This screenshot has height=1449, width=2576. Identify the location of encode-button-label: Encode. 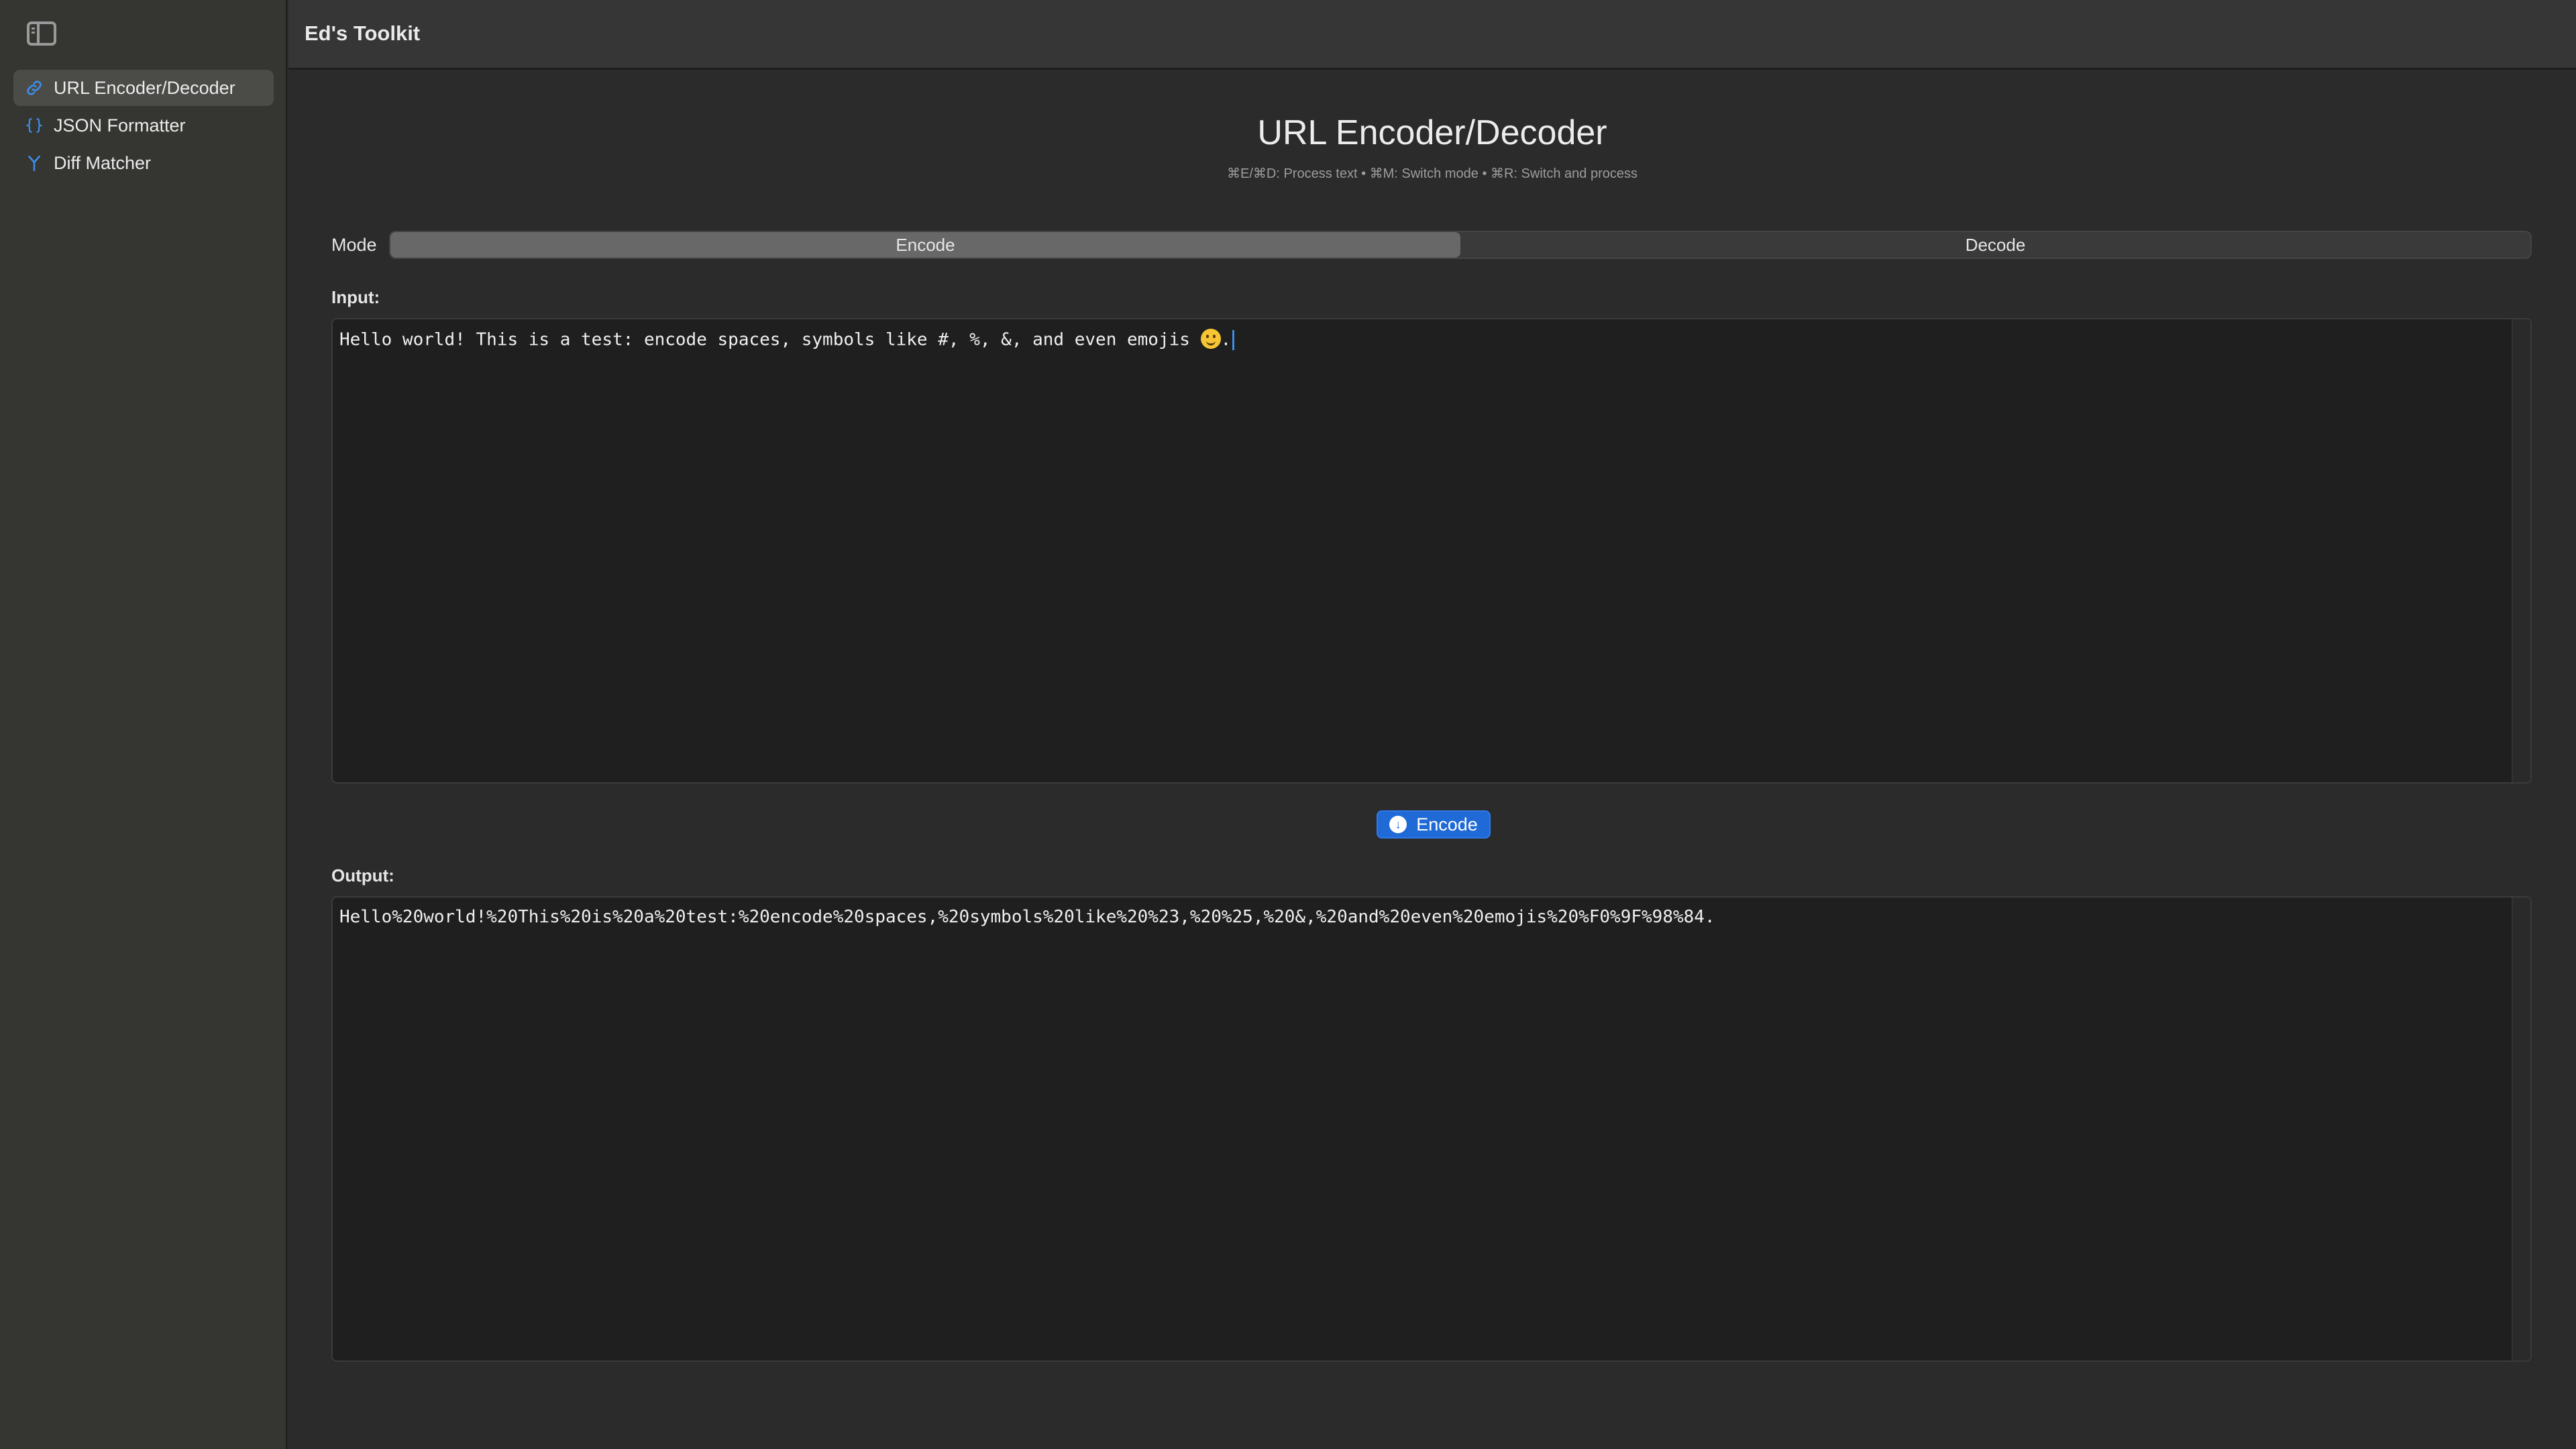
(1447, 824).